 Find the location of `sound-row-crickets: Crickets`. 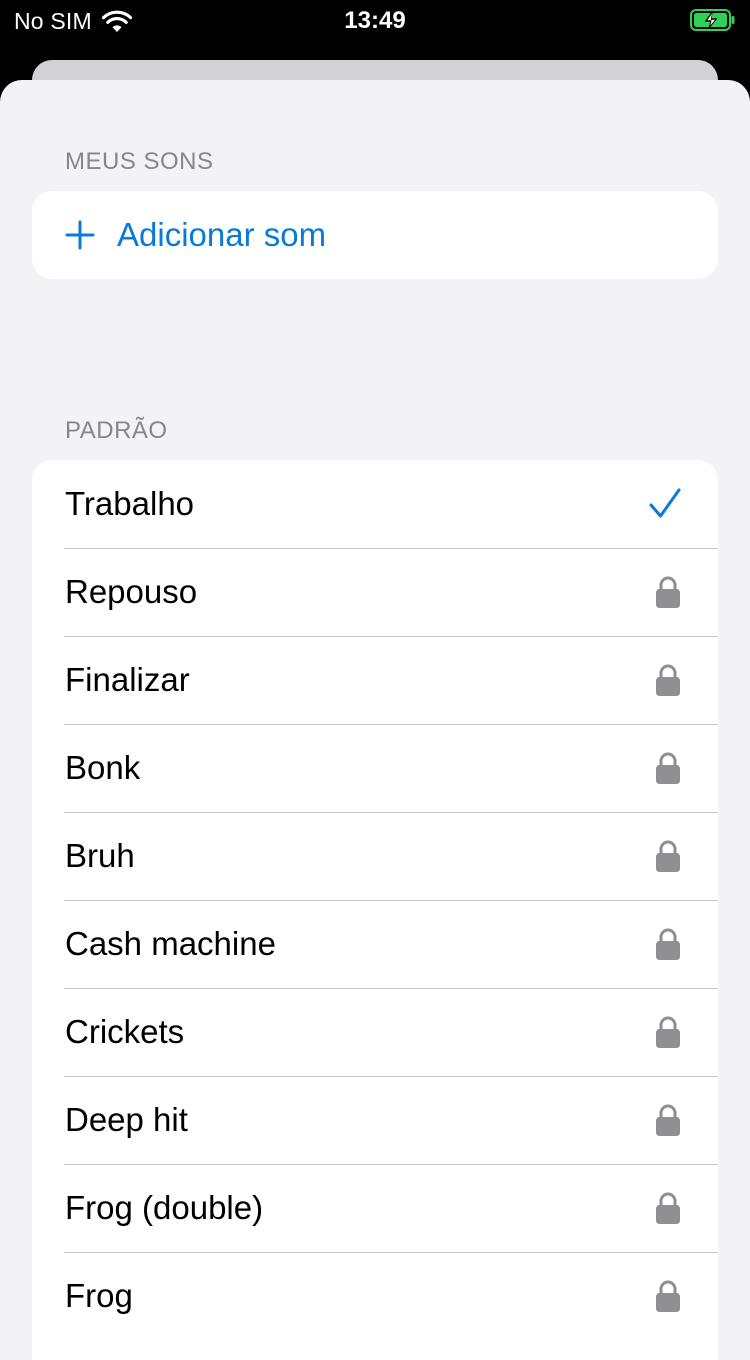

sound-row-crickets: Crickets is located at coordinates (375, 1032).